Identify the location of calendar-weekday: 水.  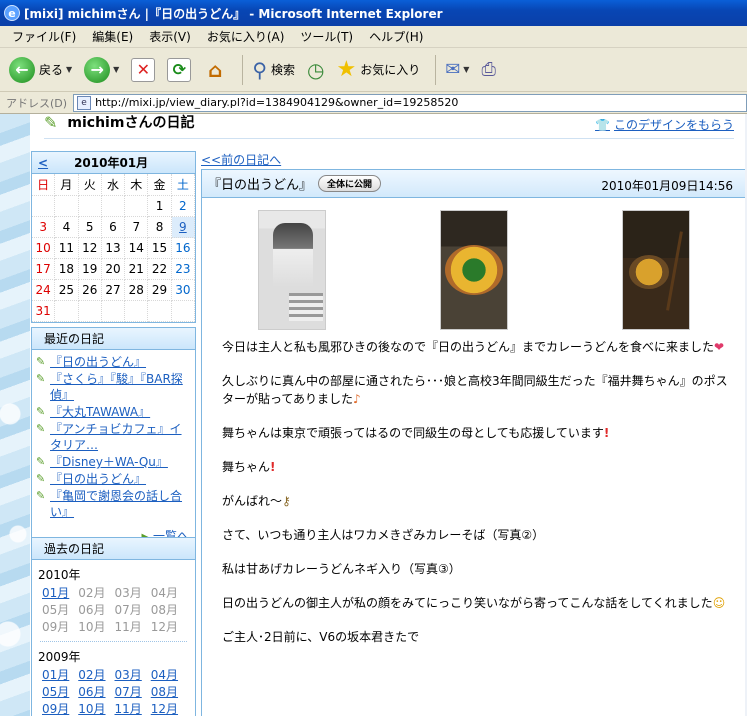
(113, 185).